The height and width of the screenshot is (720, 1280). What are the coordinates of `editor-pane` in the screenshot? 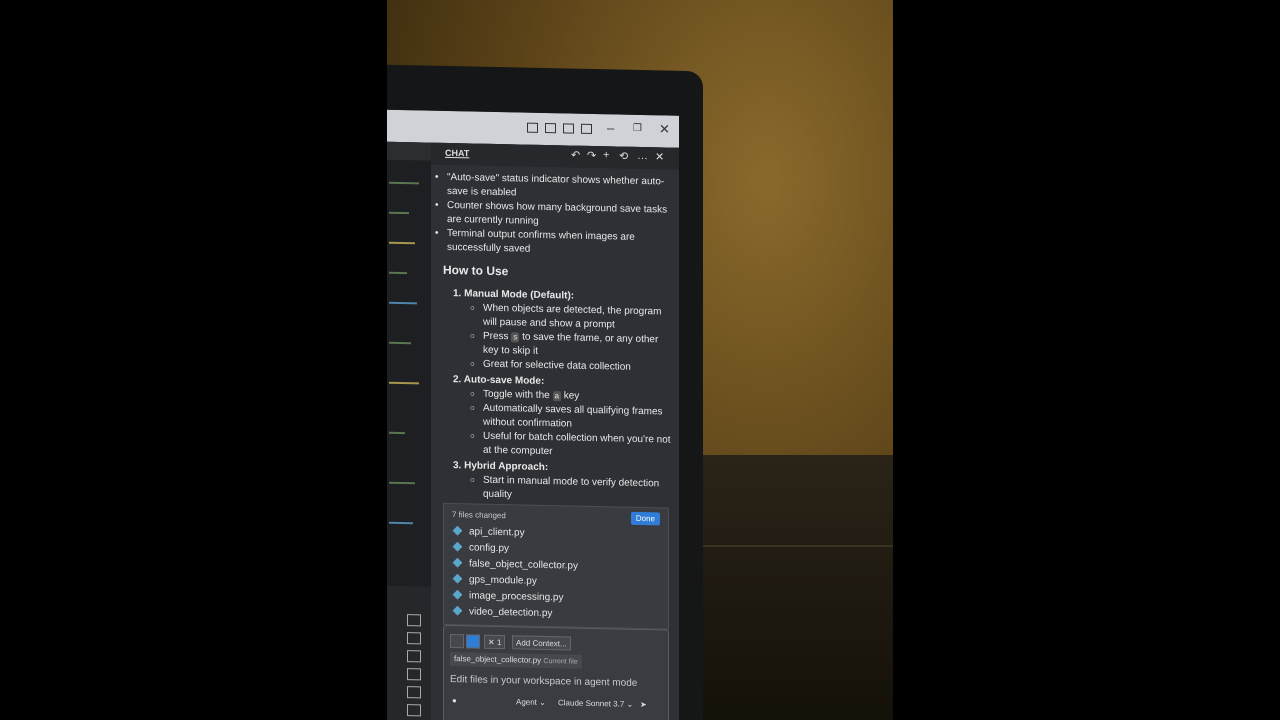 It's located at (409, 430).